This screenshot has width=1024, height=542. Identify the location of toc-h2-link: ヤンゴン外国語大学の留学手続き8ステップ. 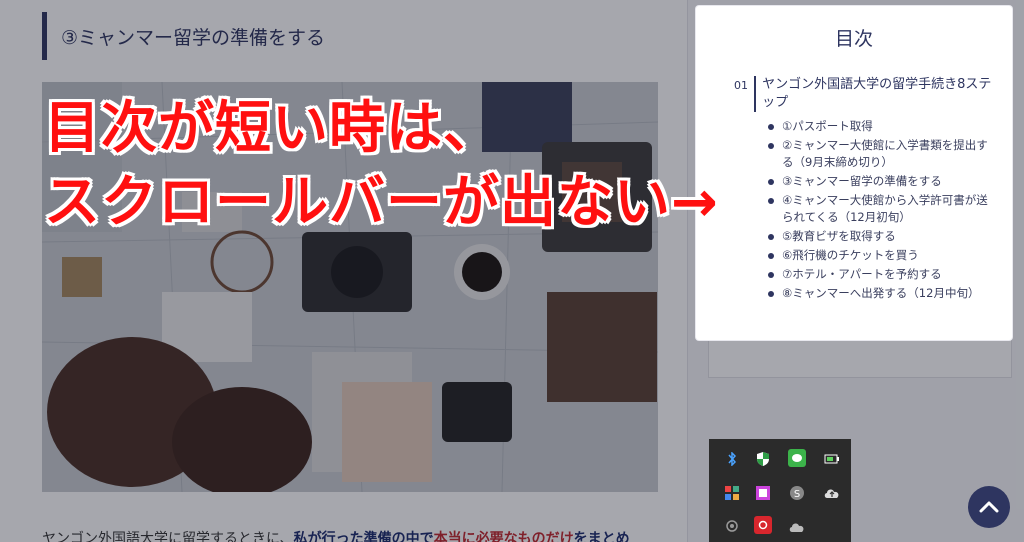
(875, 94).